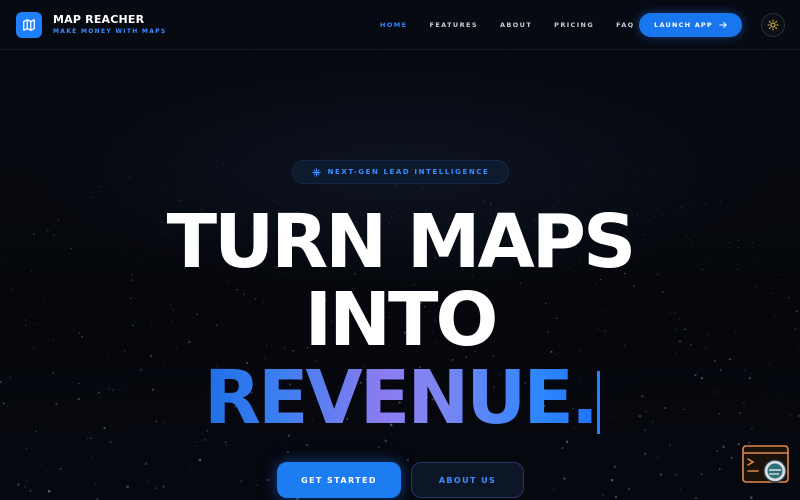  What do you see at coordinates (110, 31) in the screenshot?
I see `brand-subtitle: MAKE MONEY WITH MAPS` at bounding box center [110, 31].